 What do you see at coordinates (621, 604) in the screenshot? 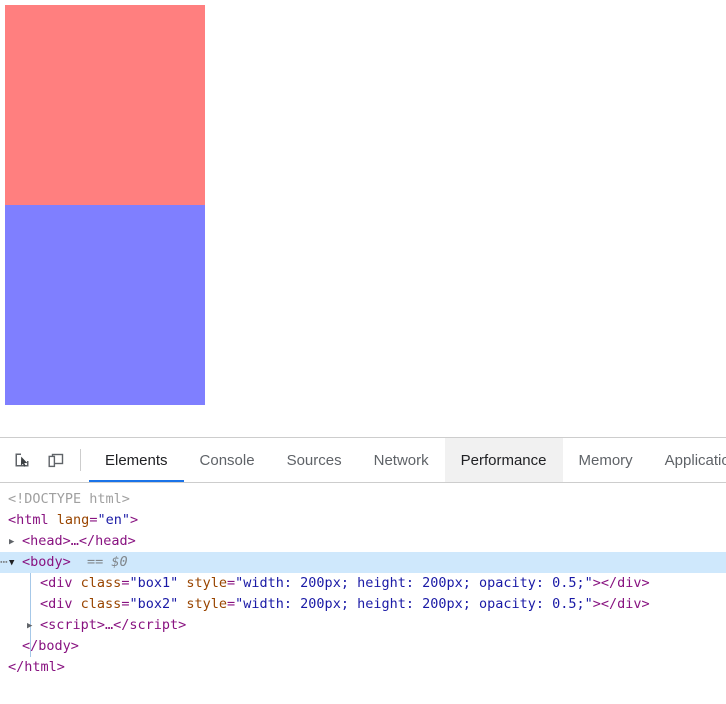
I see `div2-close-text: ></div>` at bounding box center [621, 604].